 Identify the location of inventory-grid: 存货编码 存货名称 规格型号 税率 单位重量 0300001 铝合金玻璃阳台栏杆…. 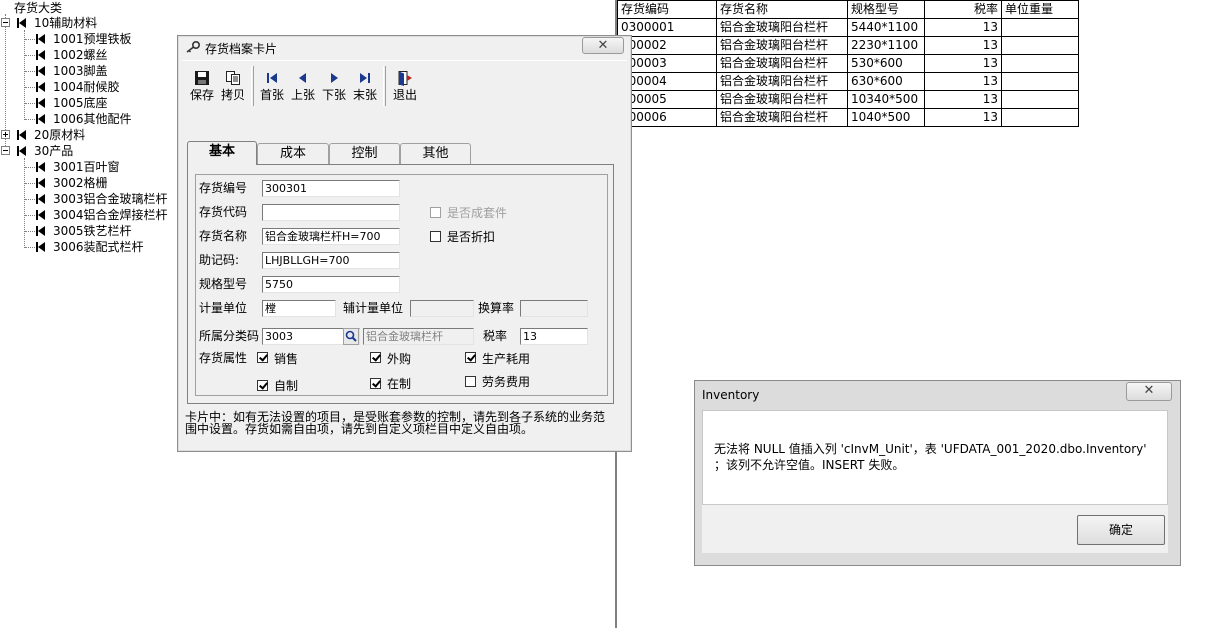
(848, 63).